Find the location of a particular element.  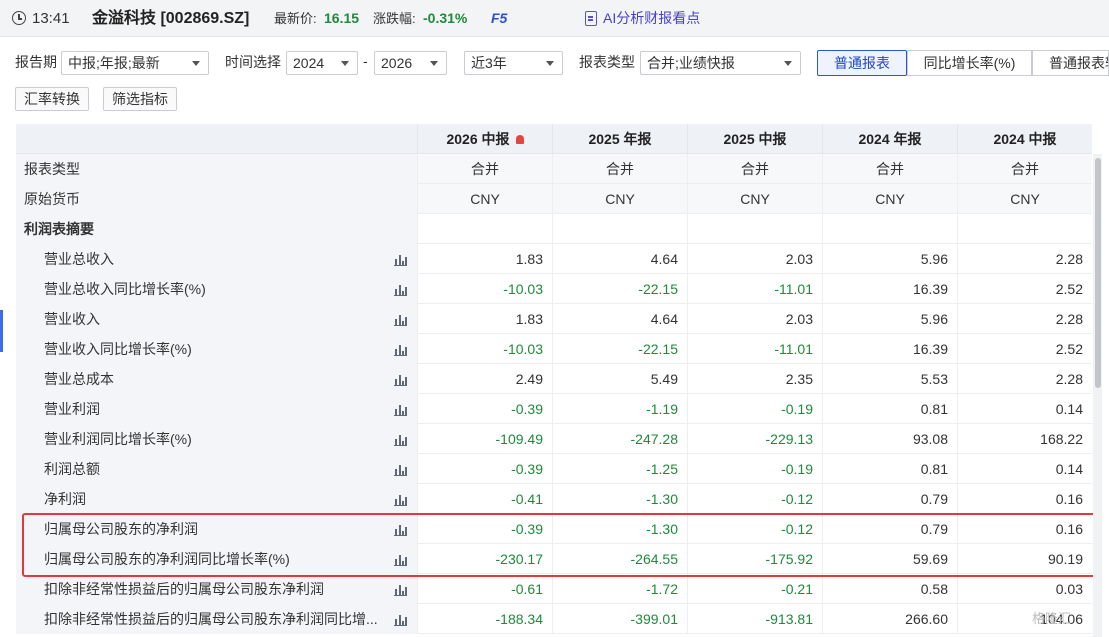

year-to-select: 2026 is located at coordinates (410, 63).